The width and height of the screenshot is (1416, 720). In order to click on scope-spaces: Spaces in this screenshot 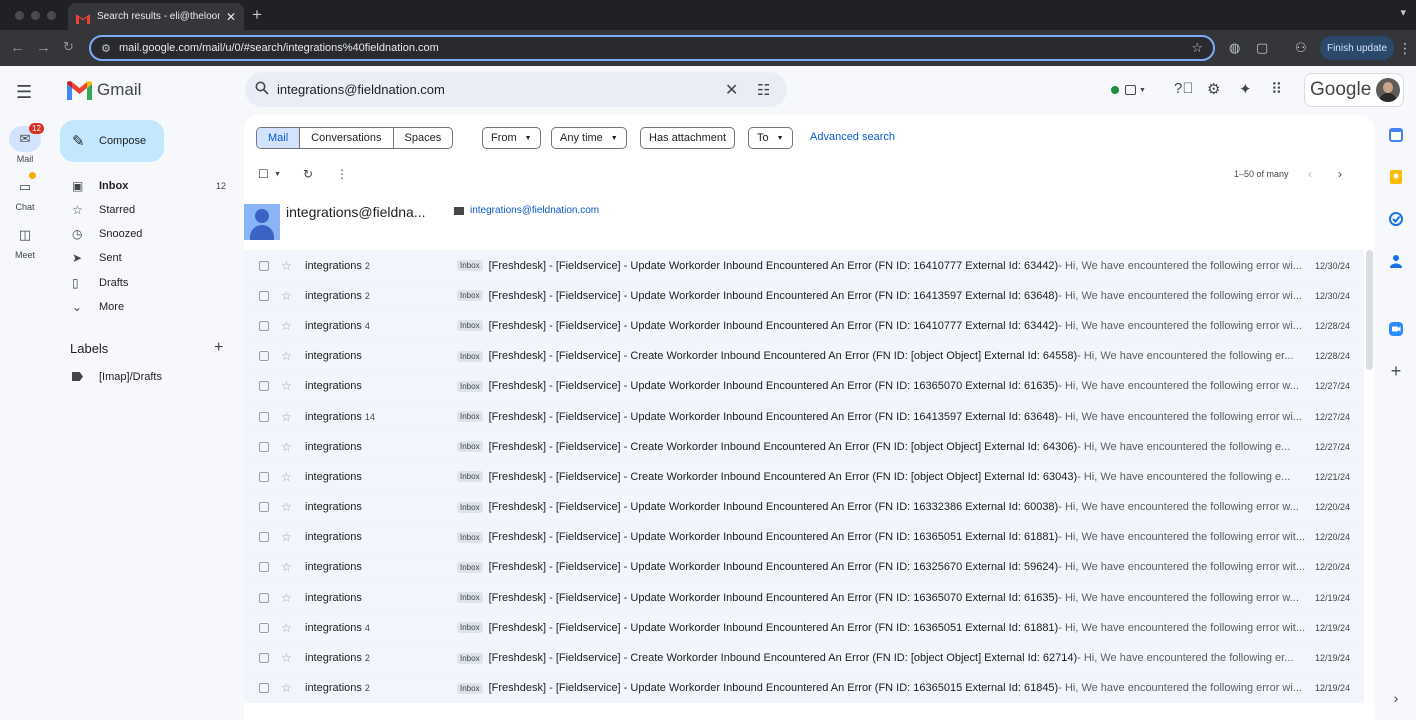, I will do `click(423, 138)`.